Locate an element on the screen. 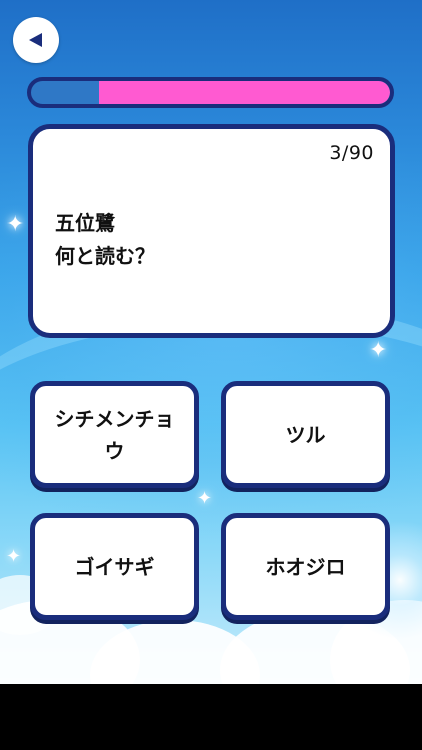 This screenshot has height=750, width=422. progress-bar is located at coordinates (210, 92).